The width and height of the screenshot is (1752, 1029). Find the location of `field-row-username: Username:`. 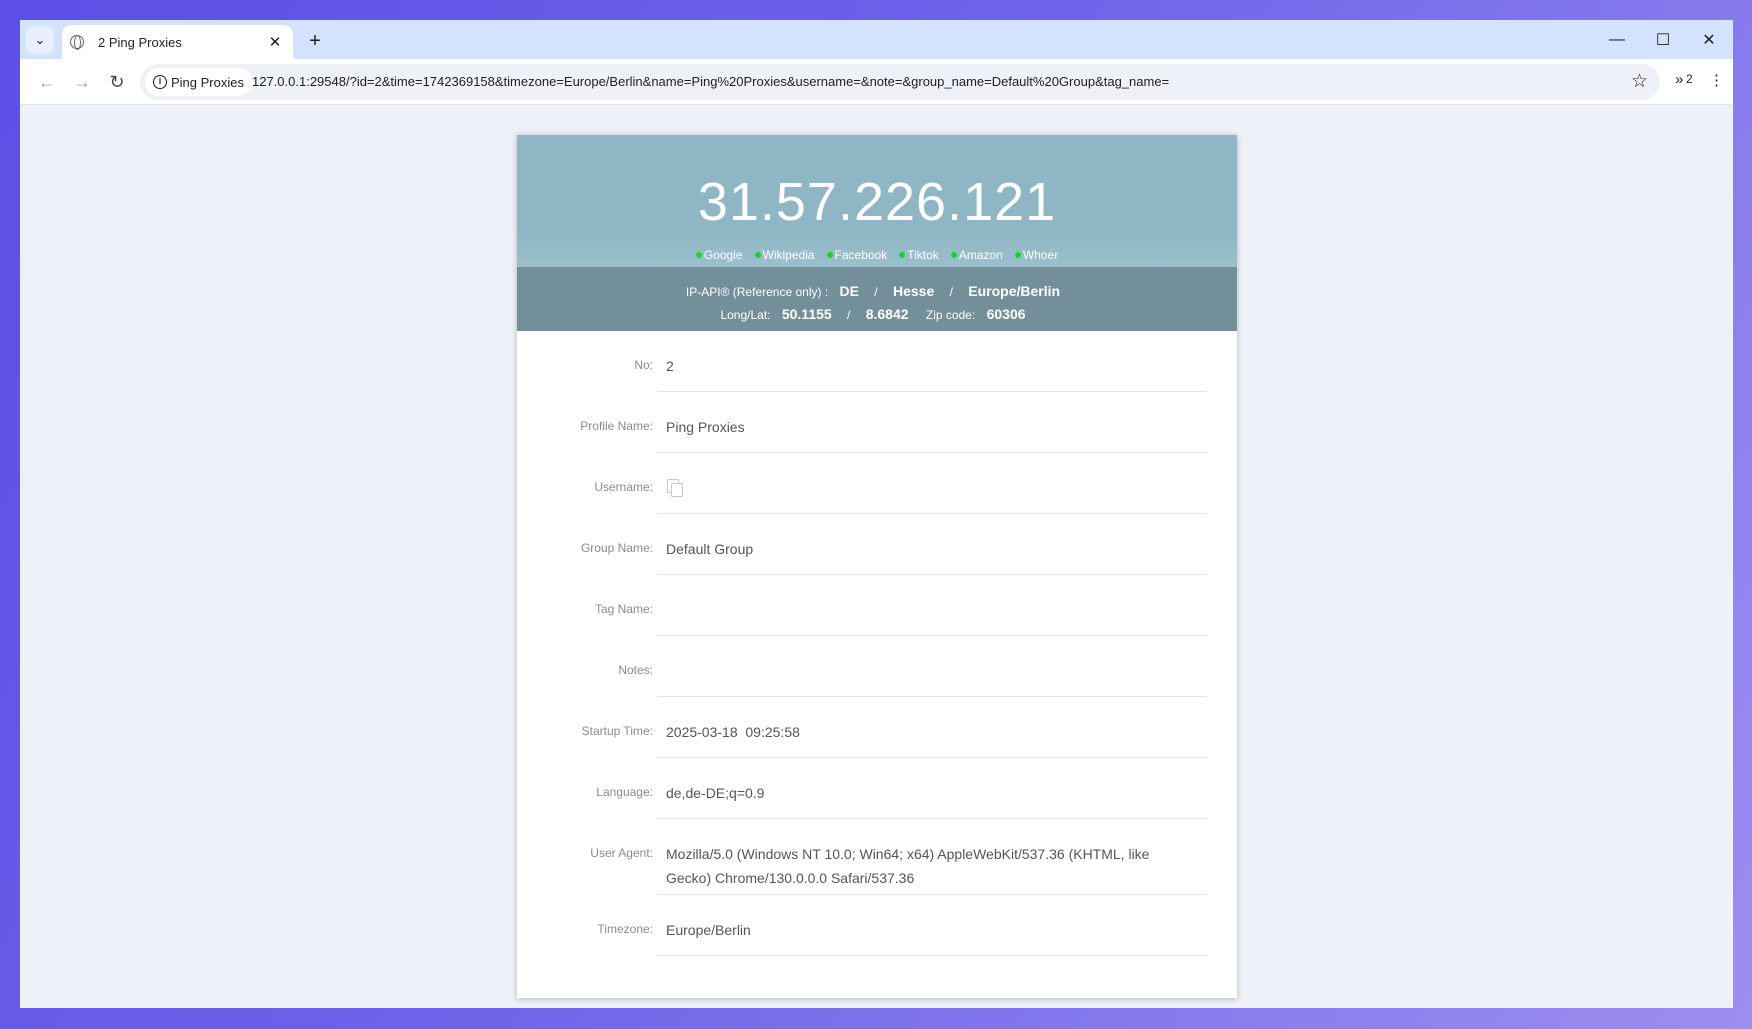

field-row-username: Username: is located at coordinates (877, 483).